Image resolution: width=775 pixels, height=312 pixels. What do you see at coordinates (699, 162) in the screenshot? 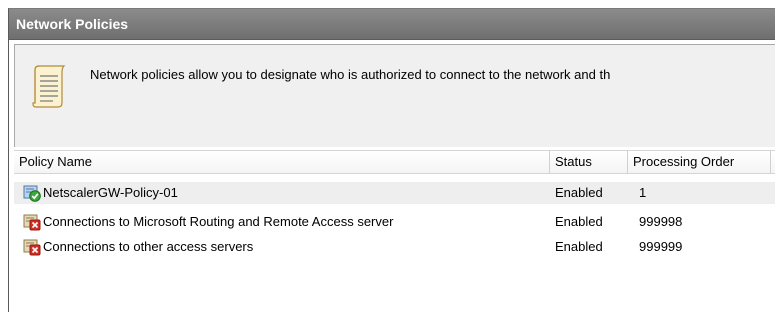
I see `column-header-processing-order: Processing Order` at bounding box center [699, 162].